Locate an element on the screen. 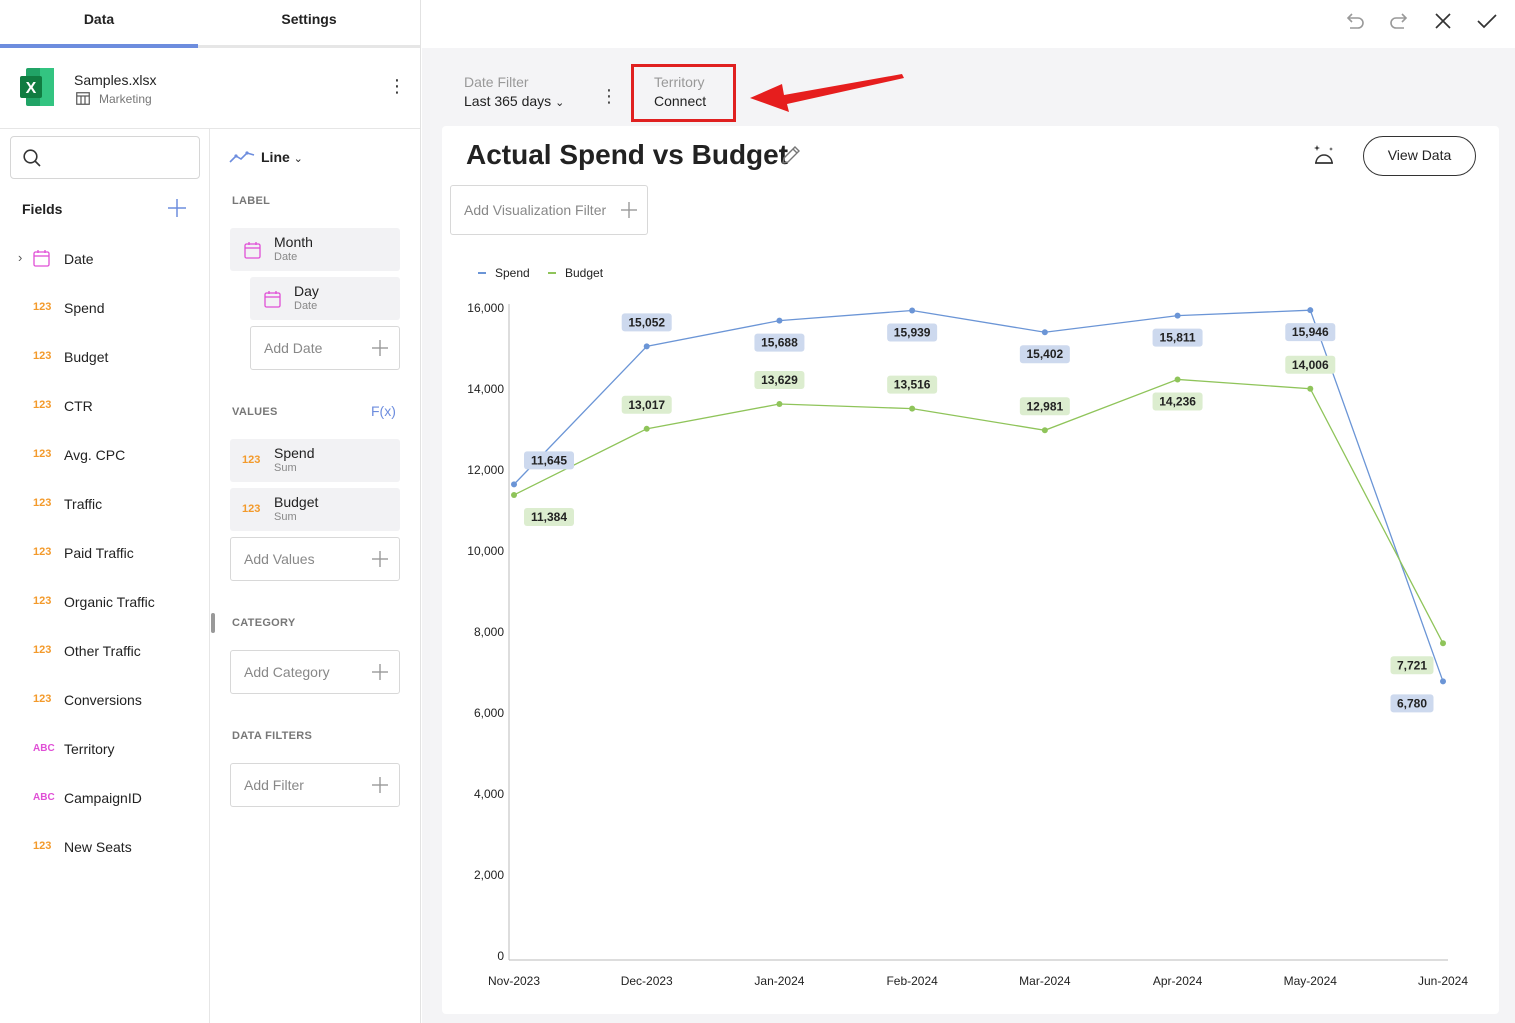 The image size is (1515, 1023). data-label: 15,946 is located at coordinates (1310, 332).